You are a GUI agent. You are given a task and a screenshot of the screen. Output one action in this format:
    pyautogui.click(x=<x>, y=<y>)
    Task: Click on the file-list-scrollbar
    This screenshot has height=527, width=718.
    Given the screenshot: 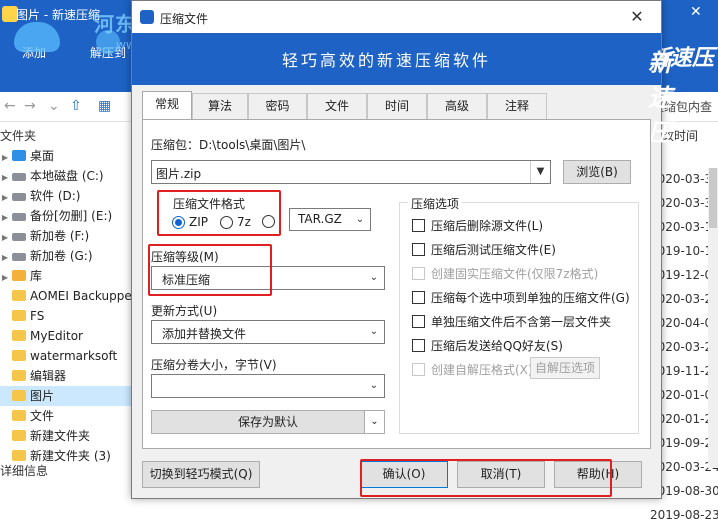 What is the action you would take?
    pyautogui.click(x=713, y=318)
    